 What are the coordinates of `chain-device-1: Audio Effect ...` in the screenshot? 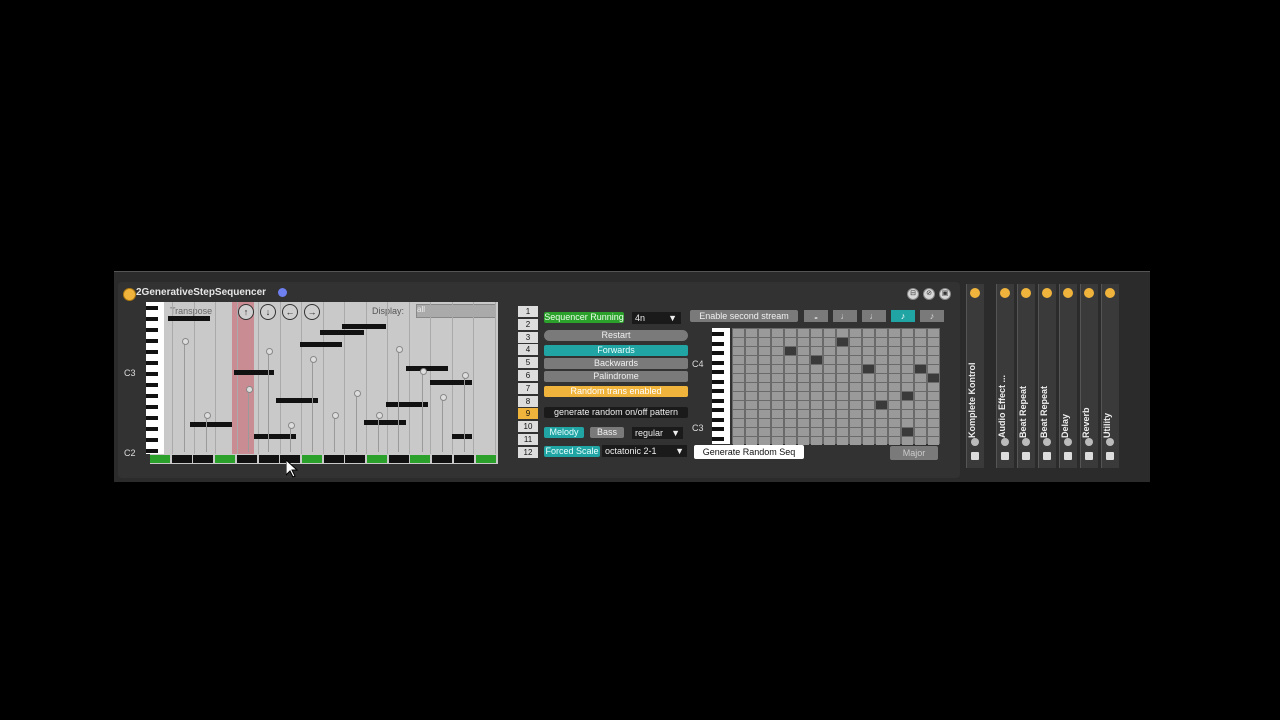 It's located at (1005, 376).